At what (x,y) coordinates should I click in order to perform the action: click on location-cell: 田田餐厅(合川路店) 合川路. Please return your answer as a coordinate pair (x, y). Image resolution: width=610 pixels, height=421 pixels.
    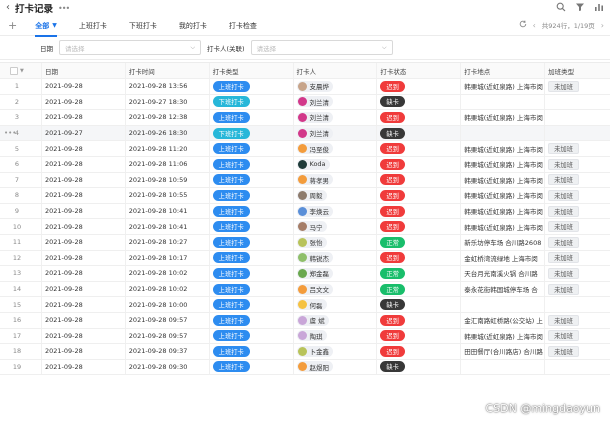
    Looking at the image, I should click on (503, 351).